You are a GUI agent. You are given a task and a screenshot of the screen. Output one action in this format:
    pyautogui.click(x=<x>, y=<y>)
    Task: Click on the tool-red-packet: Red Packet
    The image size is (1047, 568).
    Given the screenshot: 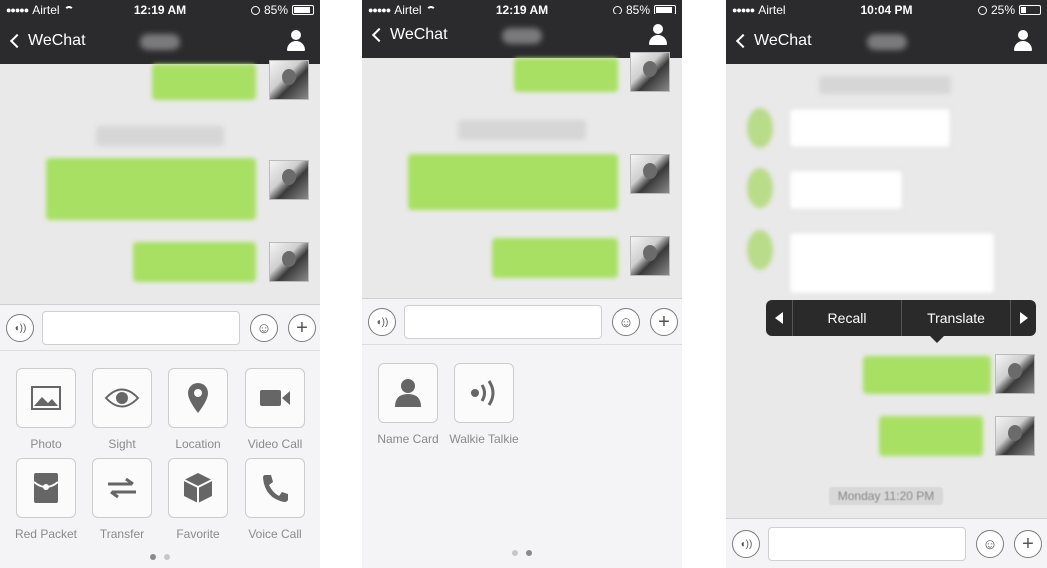 What is the action you would take?
    pyautogui.click(x=46, y=499)
    